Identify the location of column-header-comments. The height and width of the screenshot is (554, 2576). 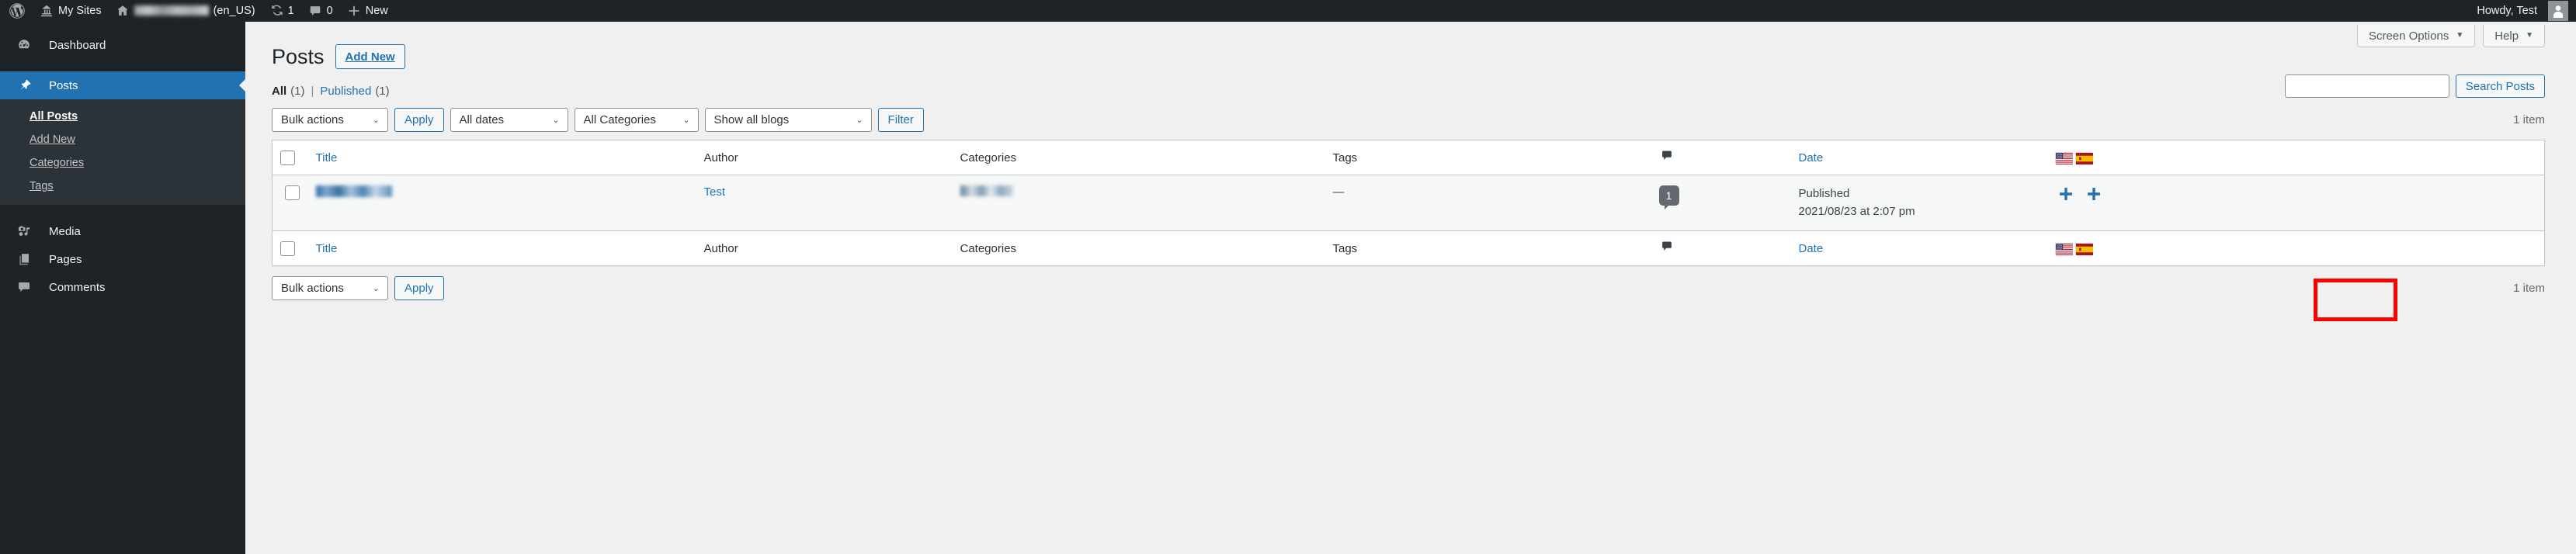
(1721, 158).